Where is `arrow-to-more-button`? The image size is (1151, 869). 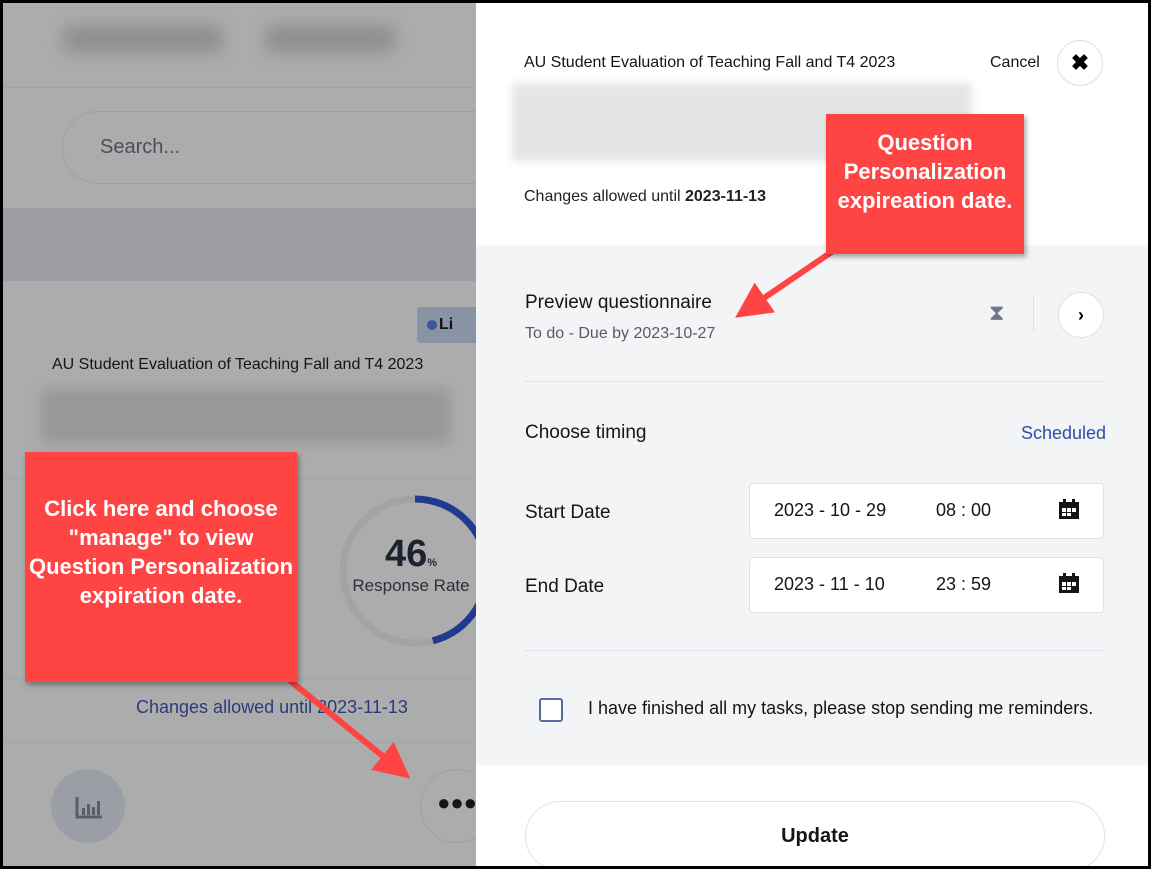
arrow-to-more-button is located at coordinates (348, 727).